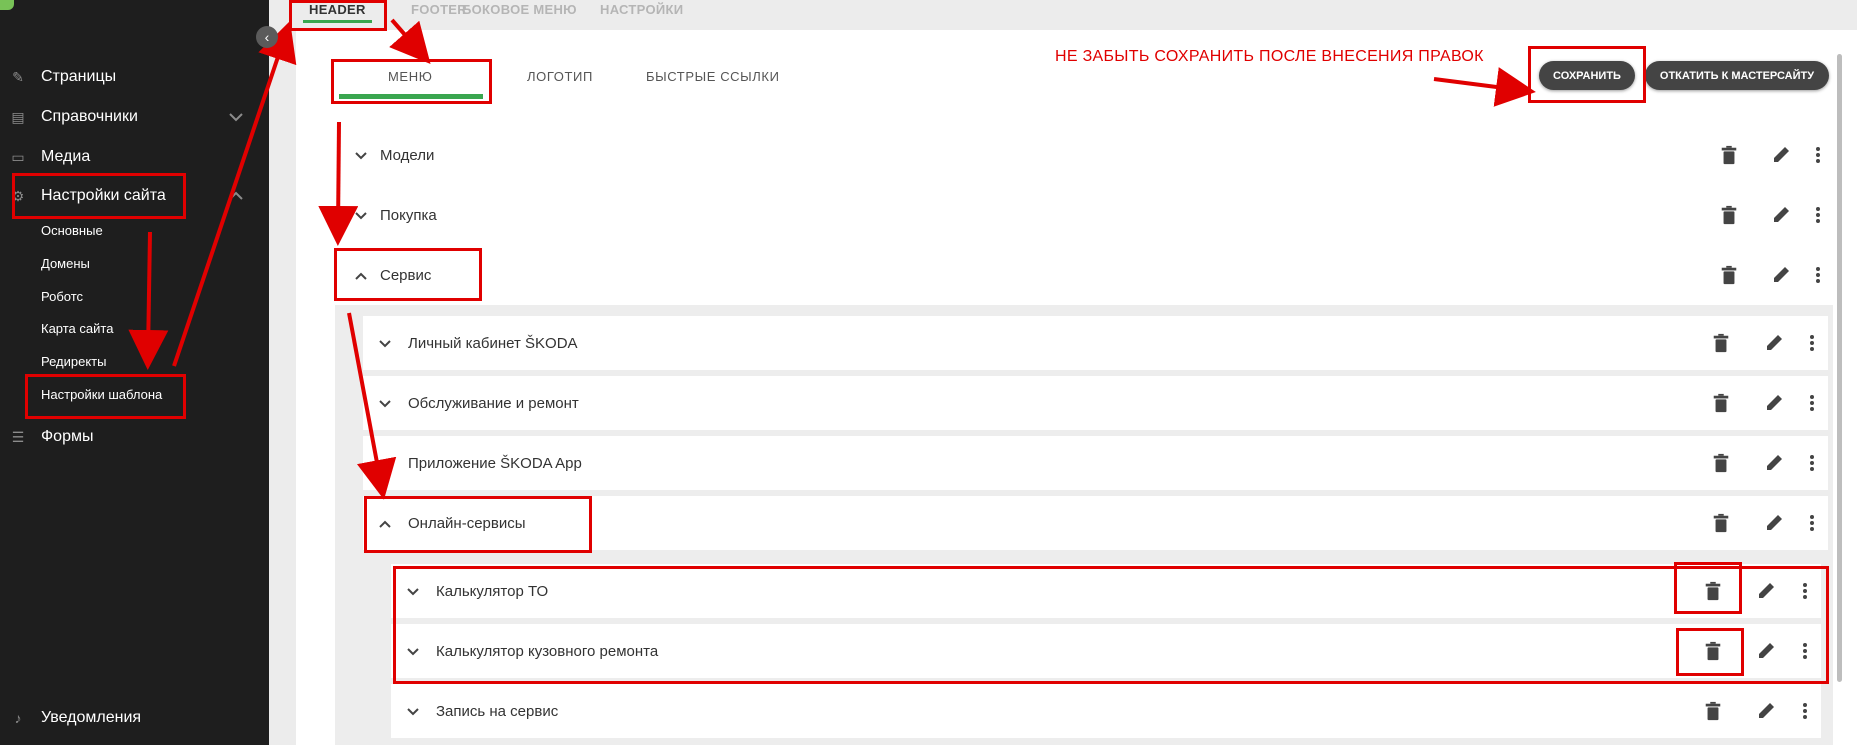  I want to click on scrollbar, so click(1839, 368).